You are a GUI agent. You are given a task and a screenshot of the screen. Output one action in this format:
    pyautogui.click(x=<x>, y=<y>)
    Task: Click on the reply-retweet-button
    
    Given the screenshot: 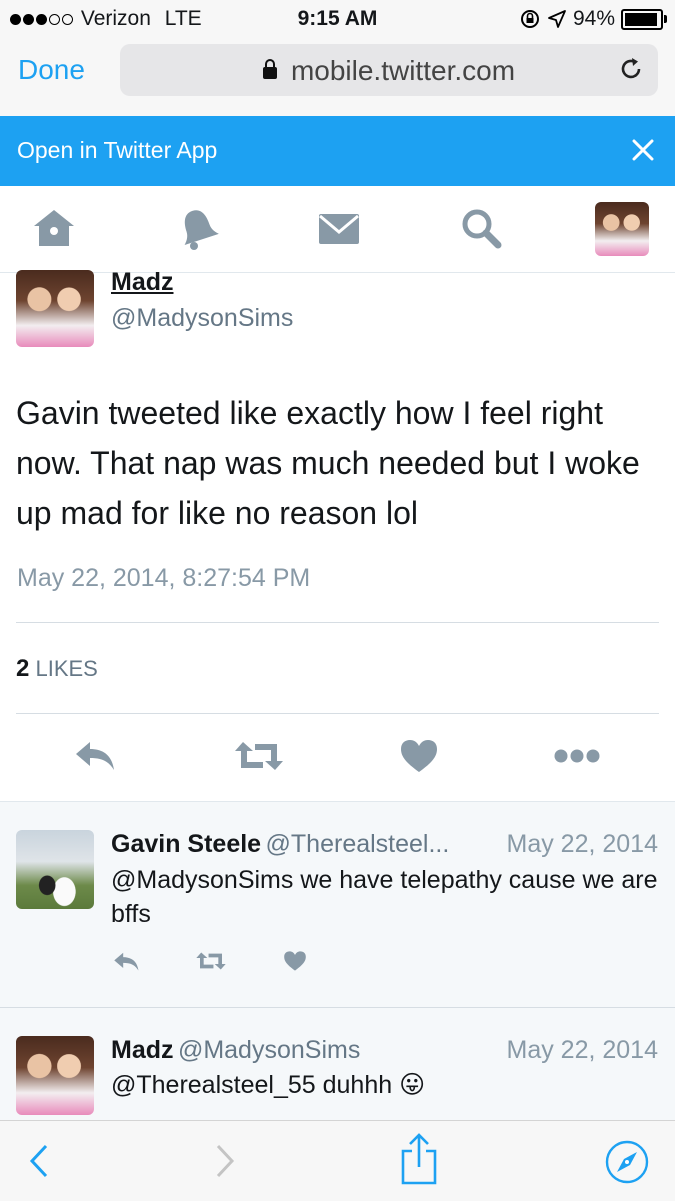 What is the action you would take?
    pyautogui.click(x=211, y=963)
    